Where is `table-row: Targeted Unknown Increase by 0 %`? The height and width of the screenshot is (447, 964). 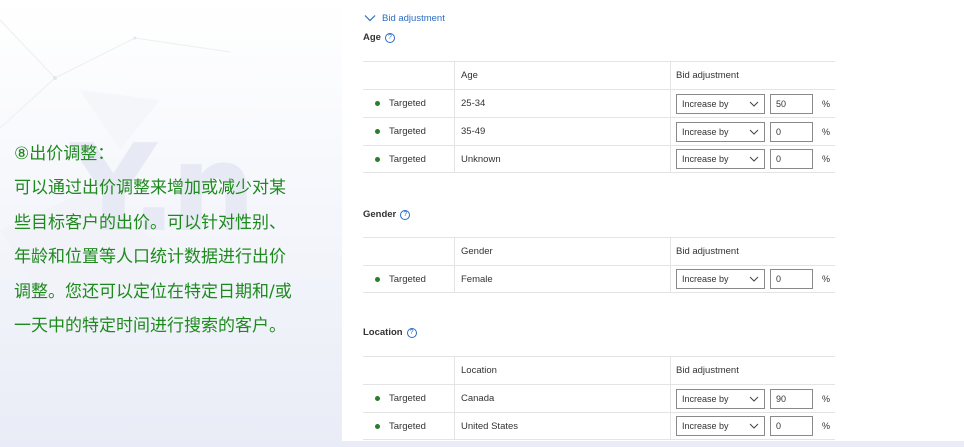 table-row: Targeted Unknown Increase by 0 % is located at coordinates (599, 159).